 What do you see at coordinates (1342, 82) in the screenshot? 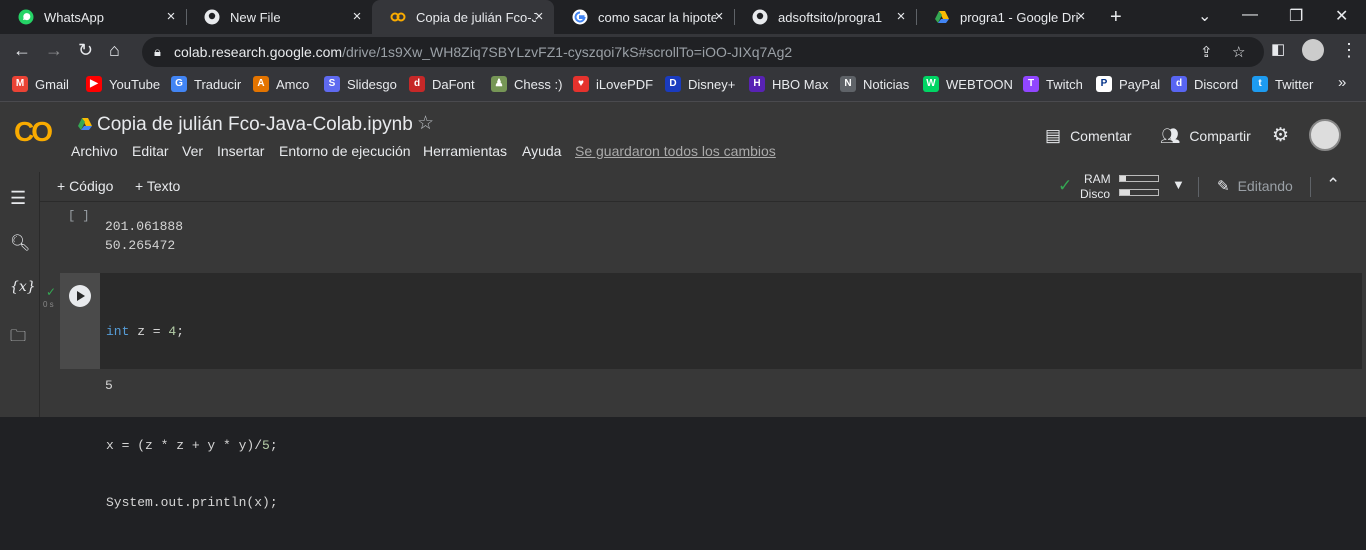
I see `bookmarks-overflow-button: »` at bounding box center [1342, 82].